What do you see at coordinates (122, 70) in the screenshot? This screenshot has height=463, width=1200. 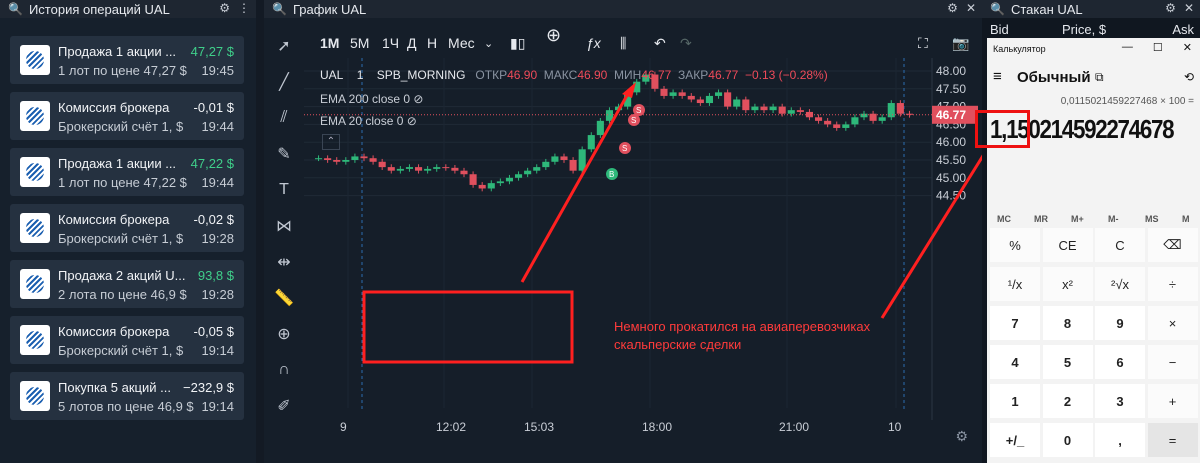 I see `operation-subtitle: 1 лот по цене 47,27 $` at bounding box center [122, 70].